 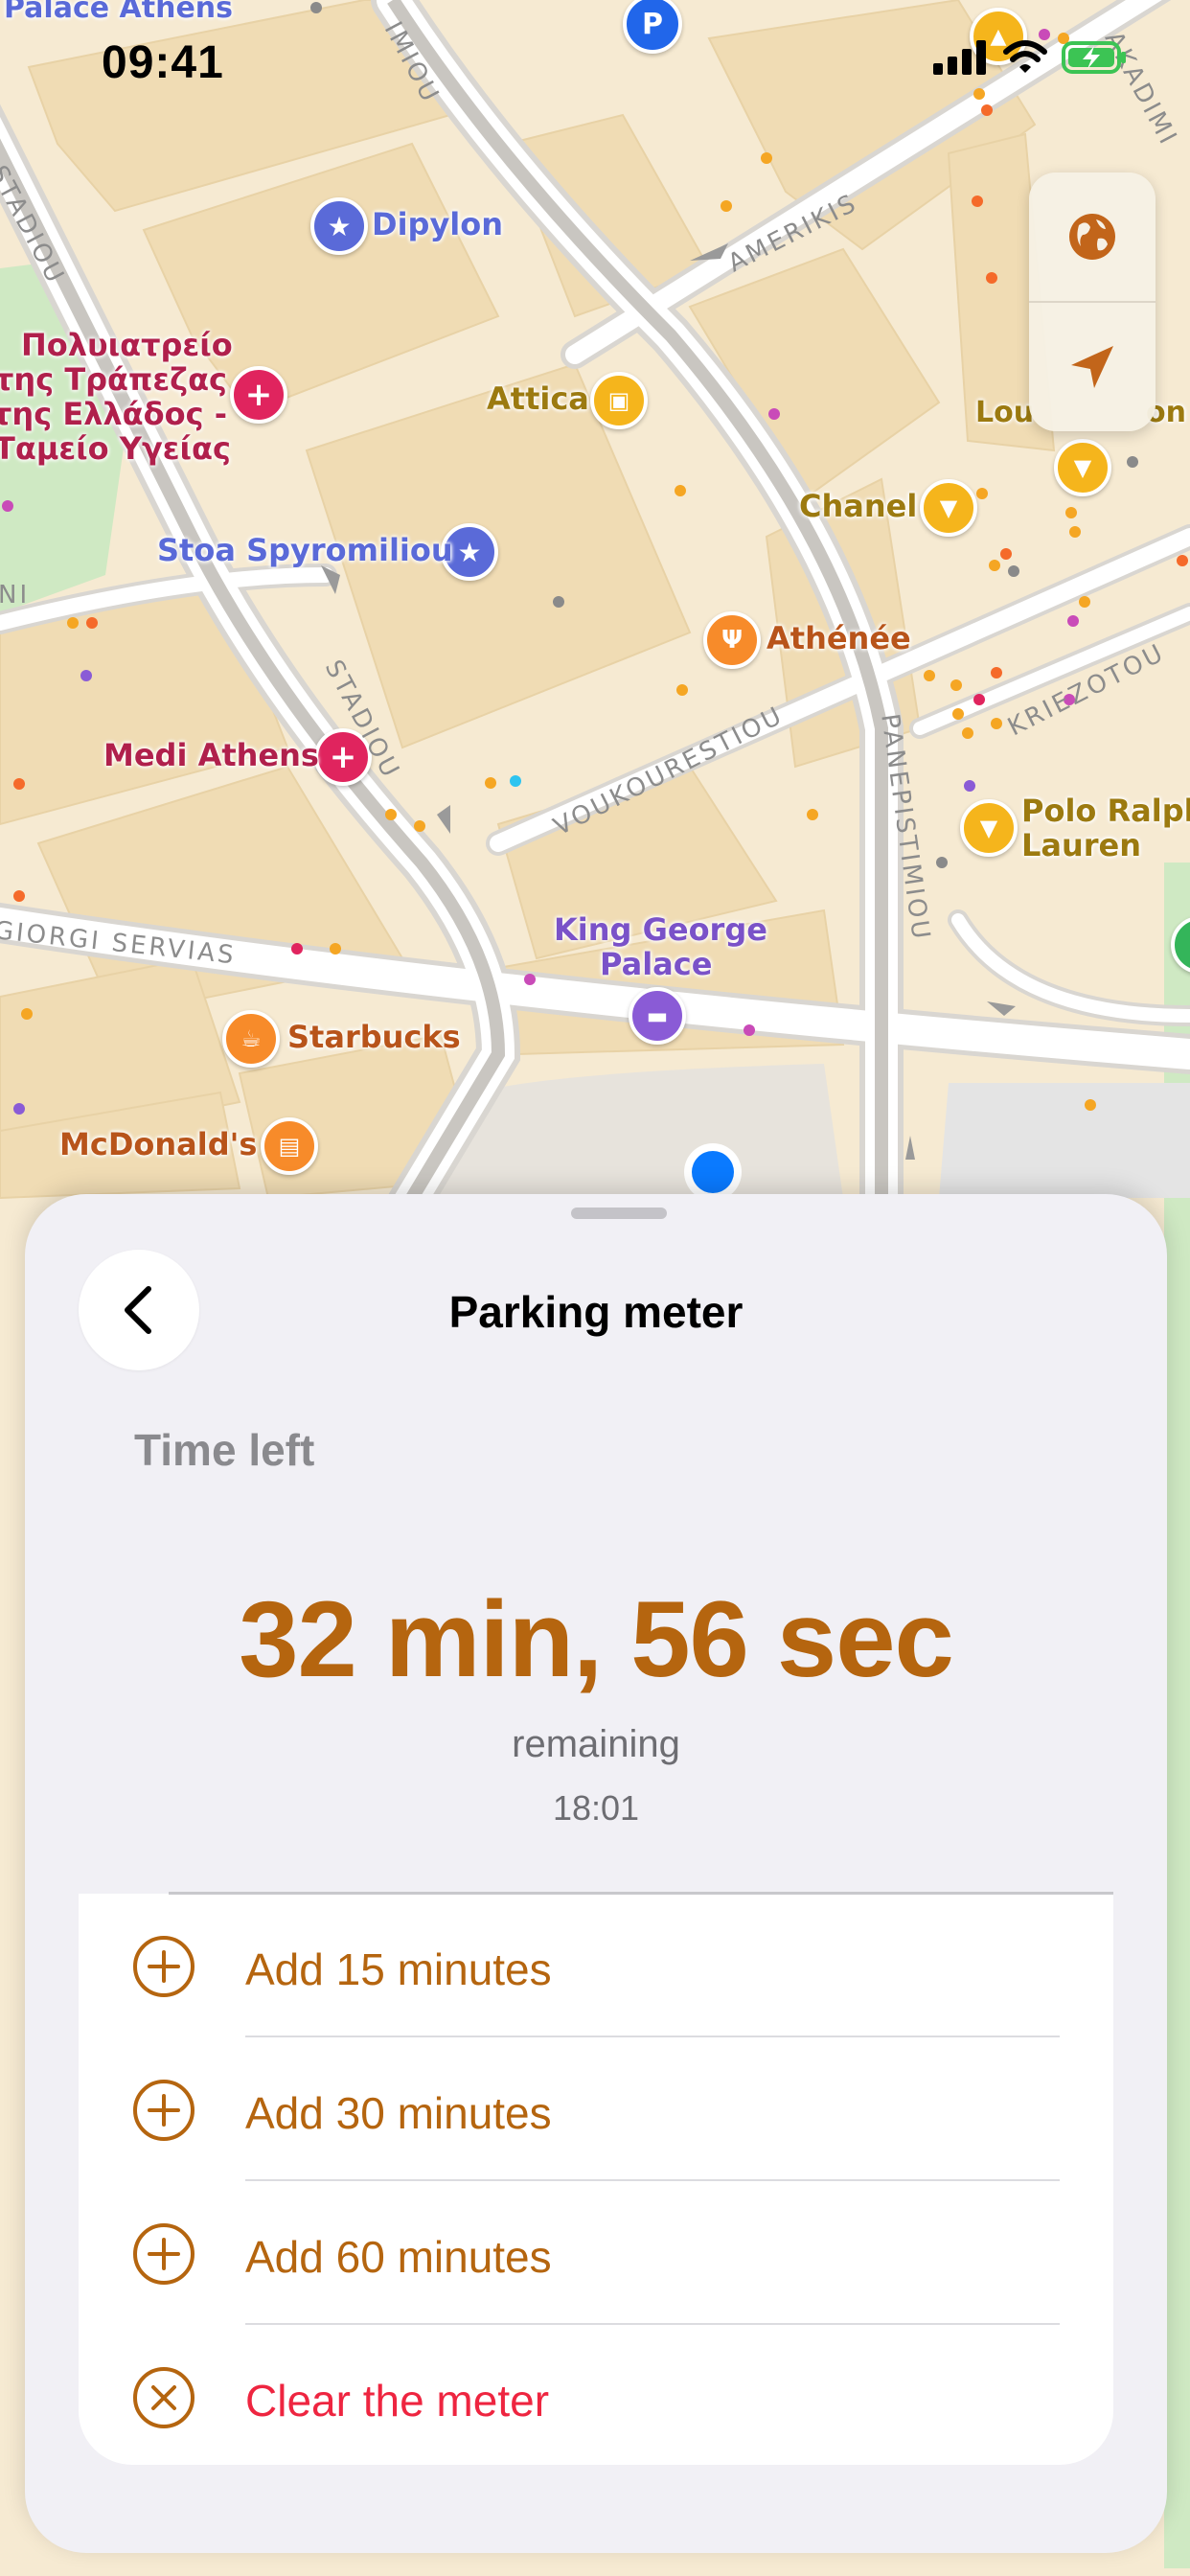 What do you see at coordinates (116, 448) in the screenshot?
I see `place-label: Ταμείο Υγείας` at bounding box center [116, 448].